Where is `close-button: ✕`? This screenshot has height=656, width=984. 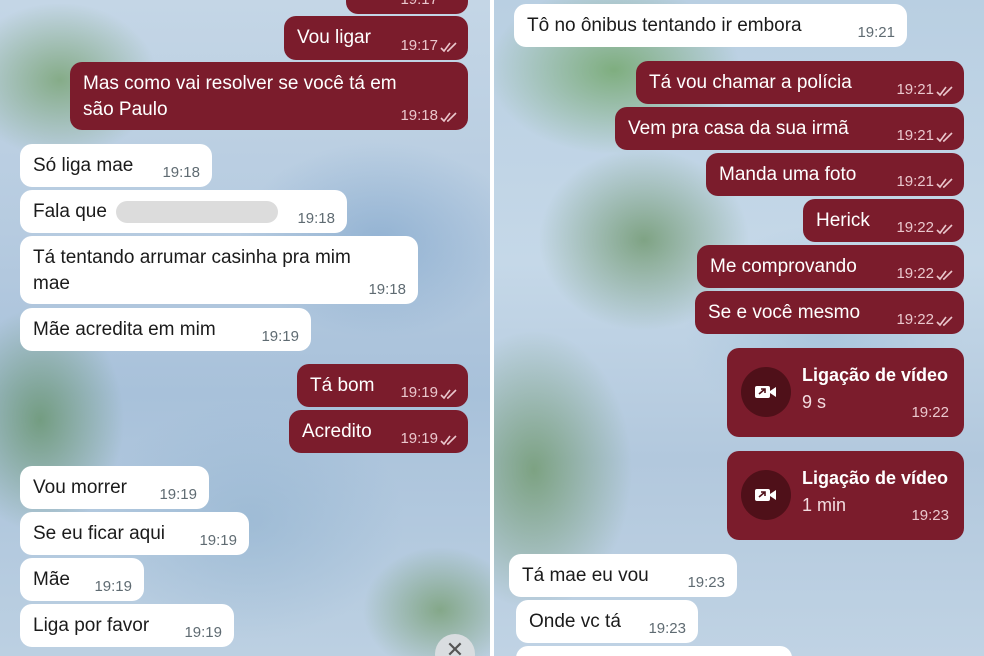 close-button: ✕ is located at coordinates (455, 645).